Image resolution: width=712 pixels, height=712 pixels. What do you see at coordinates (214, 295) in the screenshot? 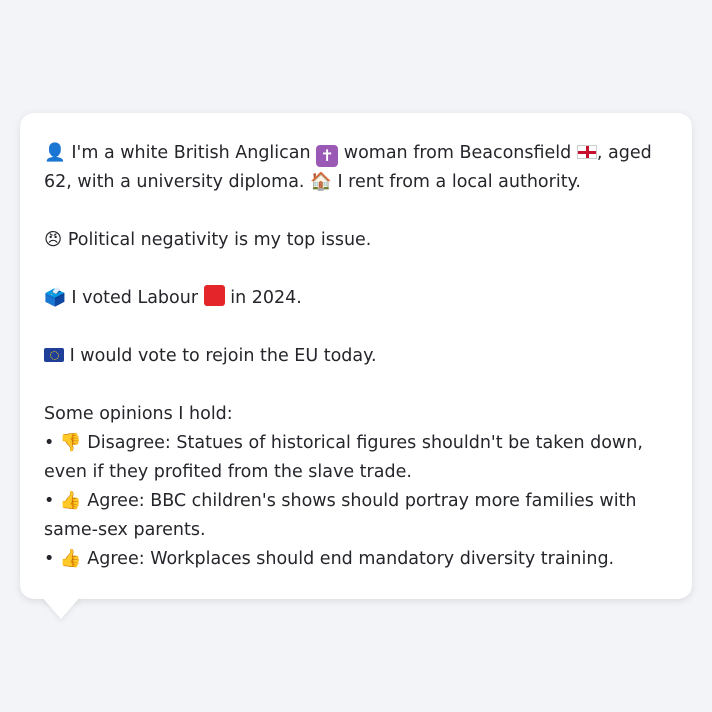
I see `labour-red-square-icon` at bounding box center [214, 295].